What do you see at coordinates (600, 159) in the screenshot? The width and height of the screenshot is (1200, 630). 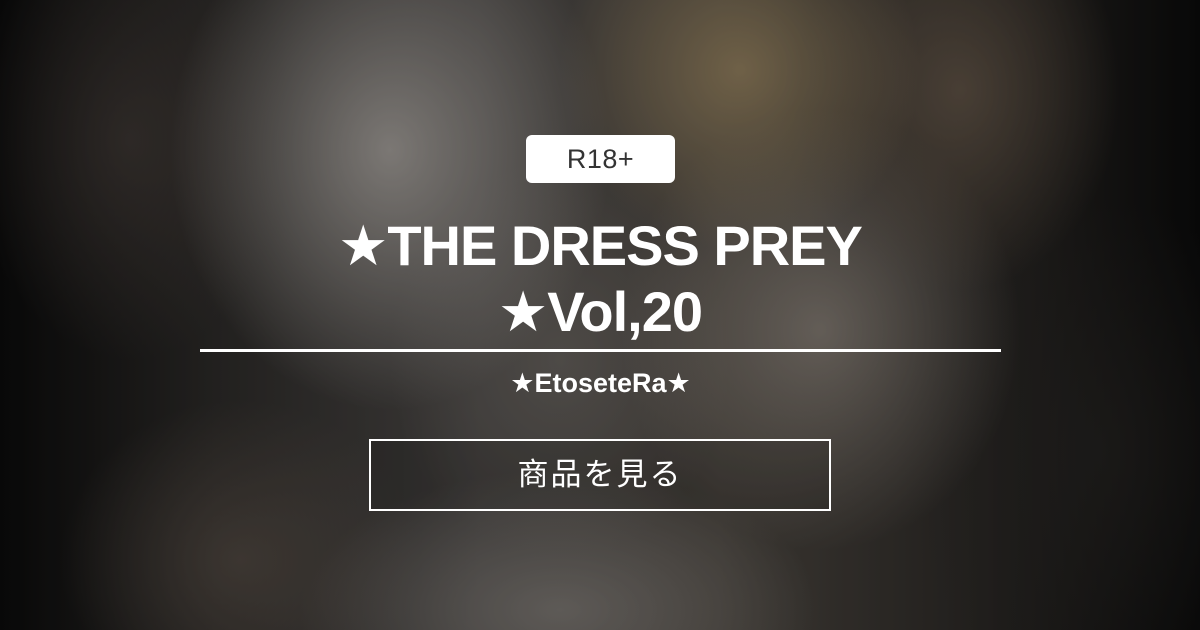 I see `age-rating-badge: R18+` at bounding box center [600, 159].